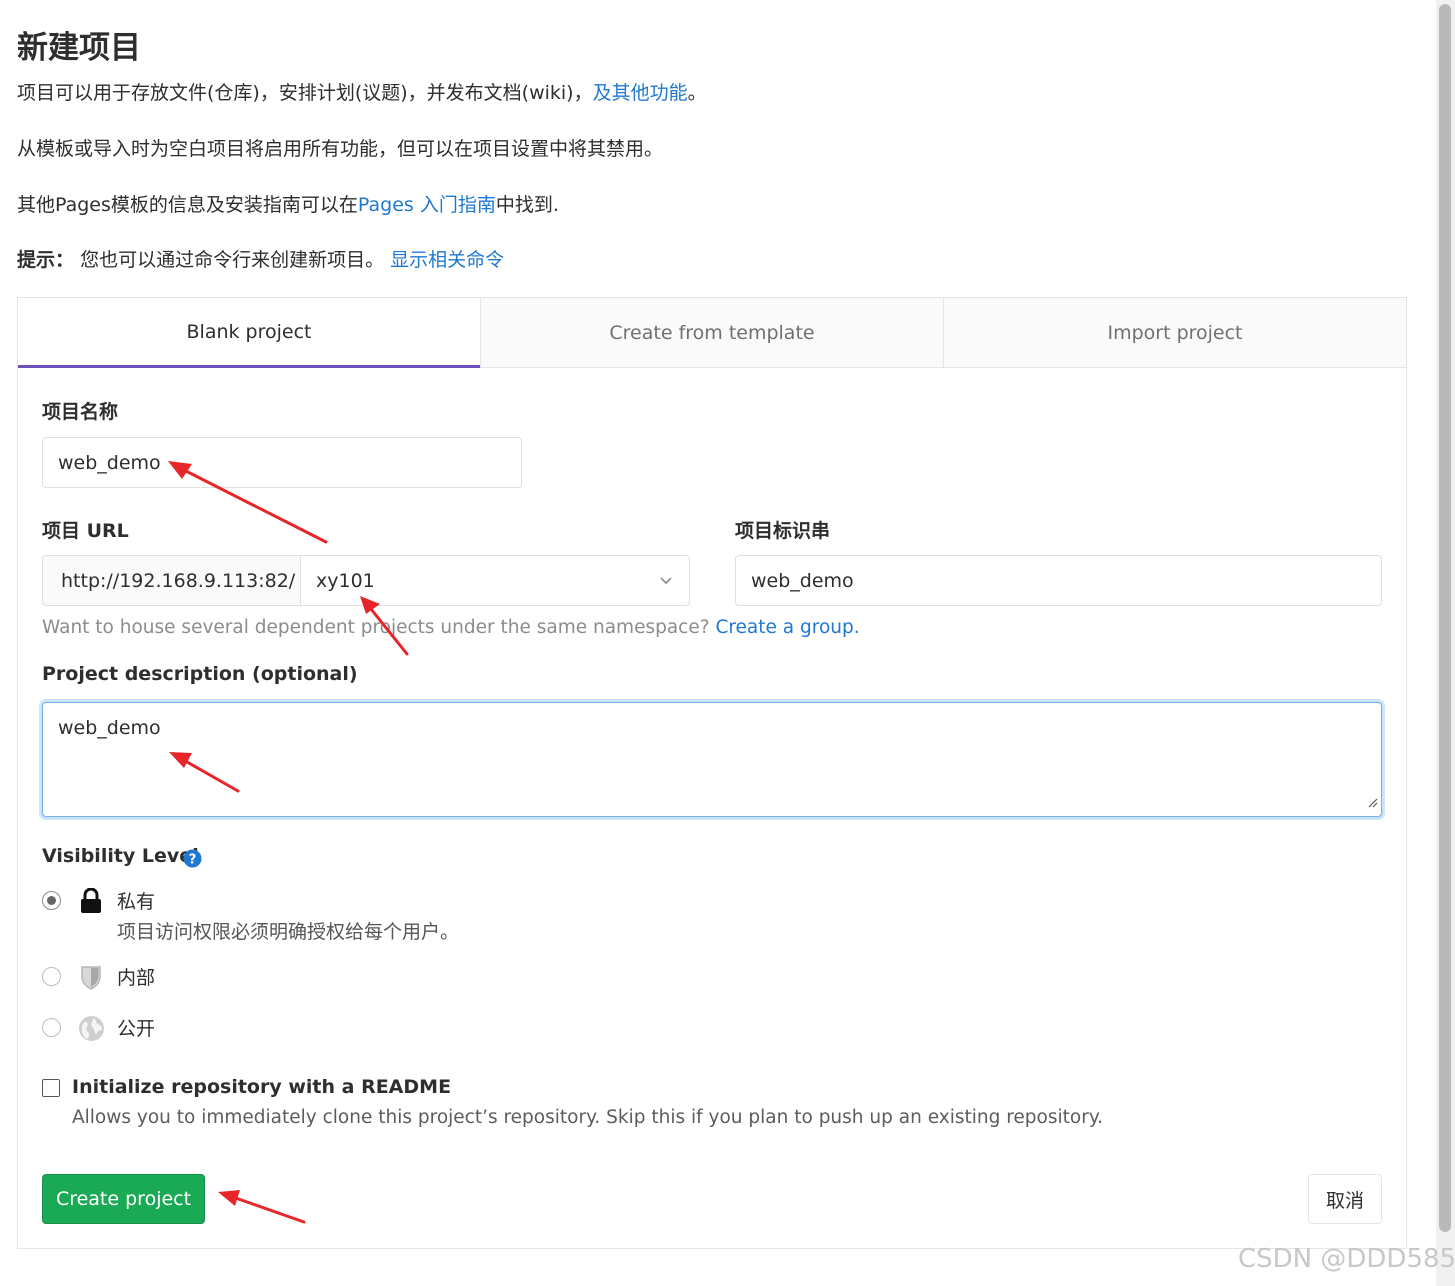  I want to click on annotation-arrow-description, so click(204, 772).